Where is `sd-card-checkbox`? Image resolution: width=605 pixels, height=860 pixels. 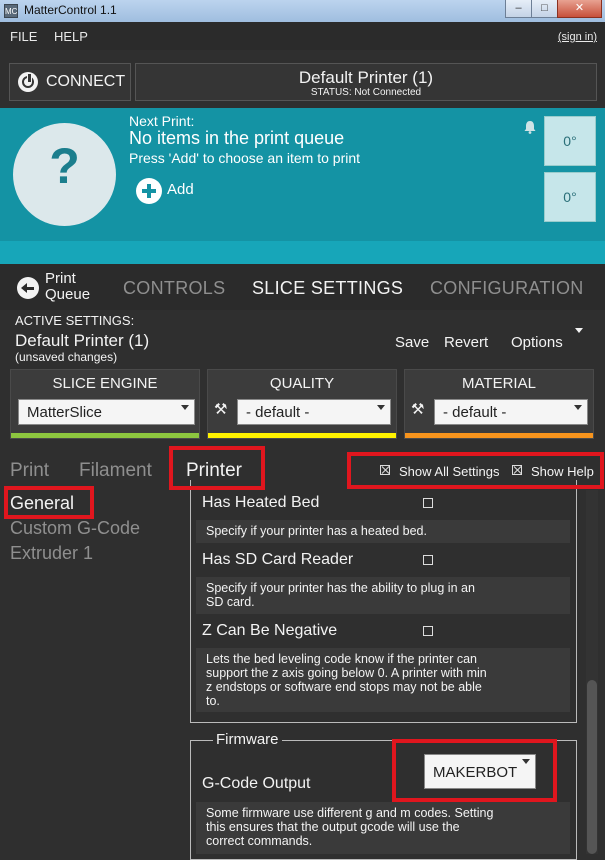
sd-card-checkbox is located at coordinates (428, 560).